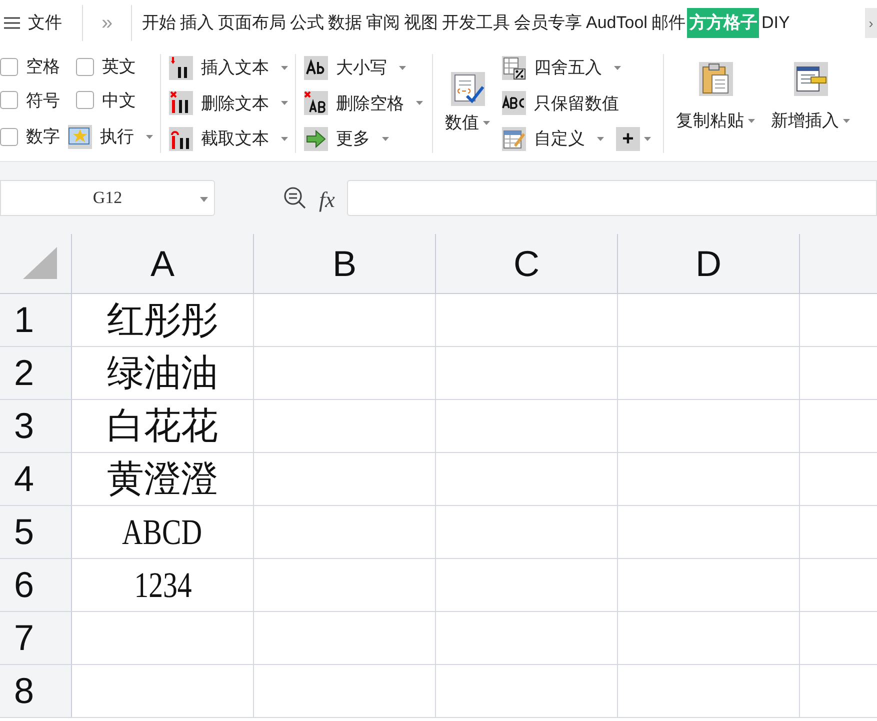 The width and height of the screenshot is (877, 721). I want to click on insert-bars-icon, so click(181, 68).